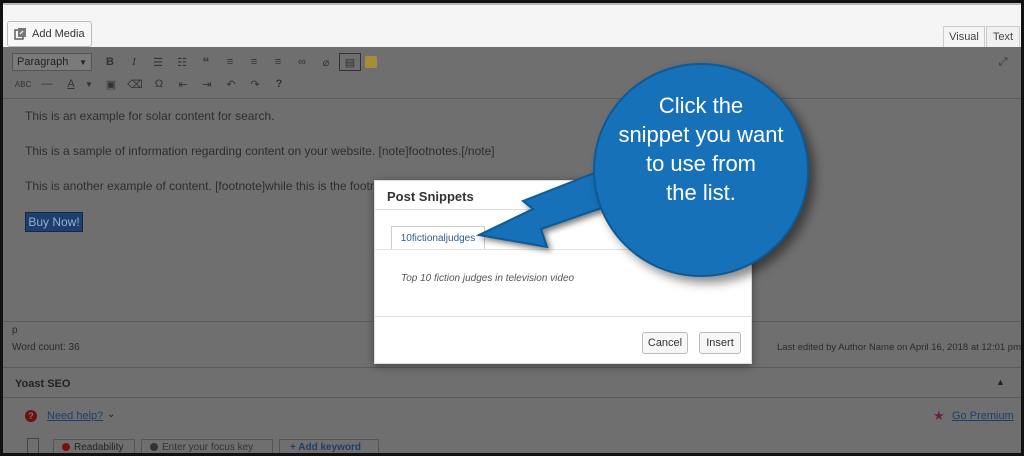 The width and height of the screenshot is (1024, 456). Describe the element at coordinates (20, 34) in the screenshot. I see `media-icon` at that location.